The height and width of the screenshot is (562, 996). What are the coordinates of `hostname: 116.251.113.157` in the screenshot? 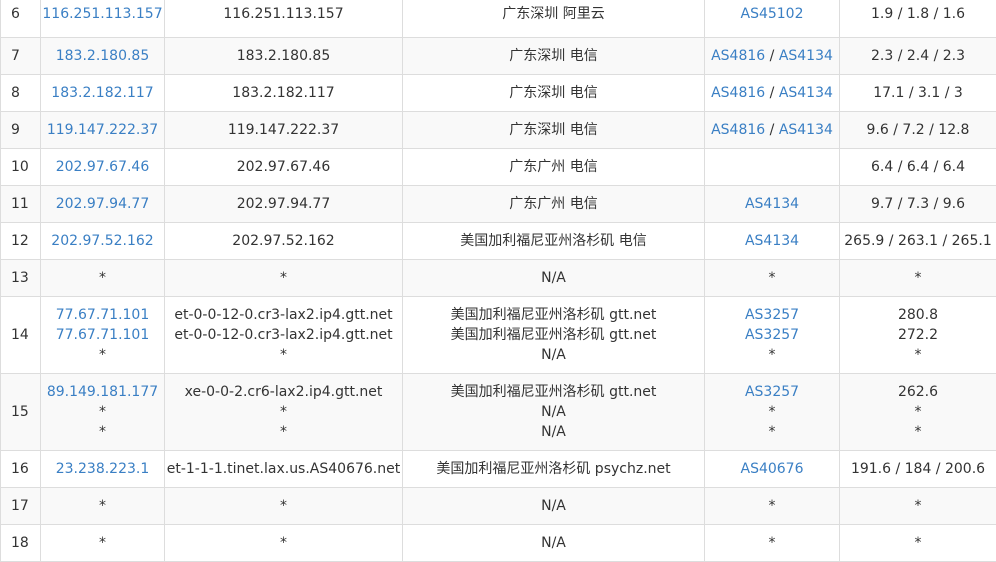 It's located at (283, 14).